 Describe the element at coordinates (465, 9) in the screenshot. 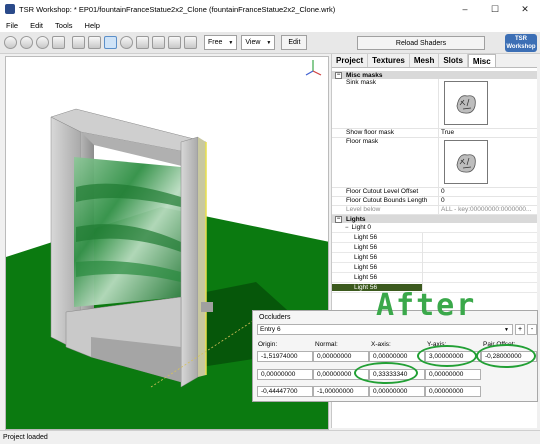

I see `minimize-button: –` at that location.